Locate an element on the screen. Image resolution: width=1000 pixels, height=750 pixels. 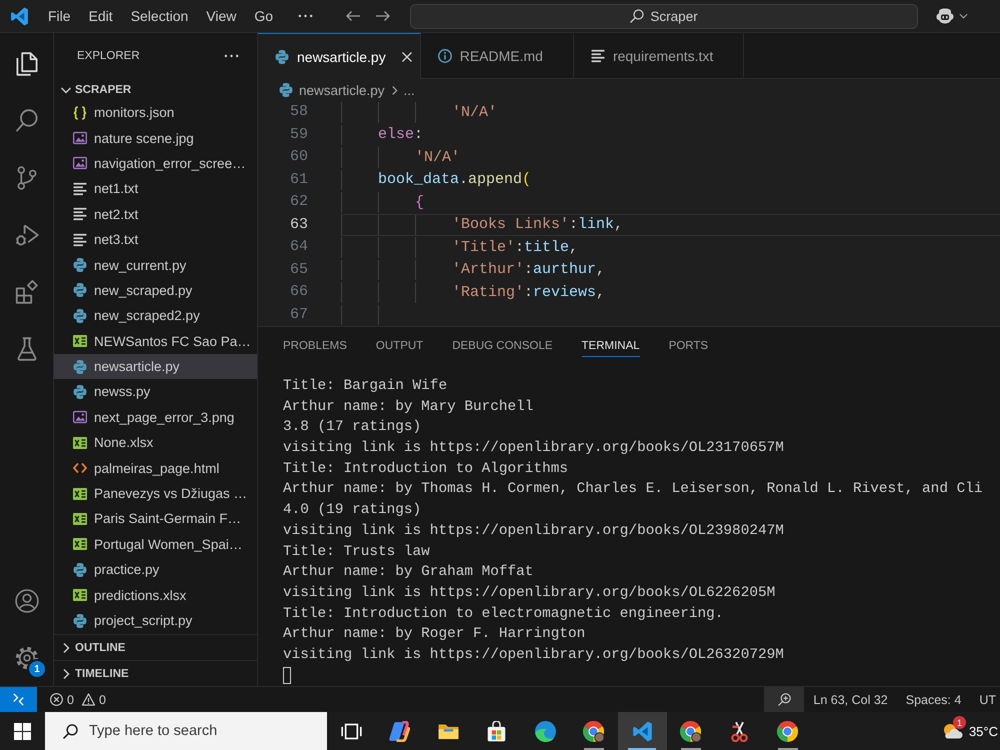
panel-tab: PORTS is located at coordinates (688, 346).